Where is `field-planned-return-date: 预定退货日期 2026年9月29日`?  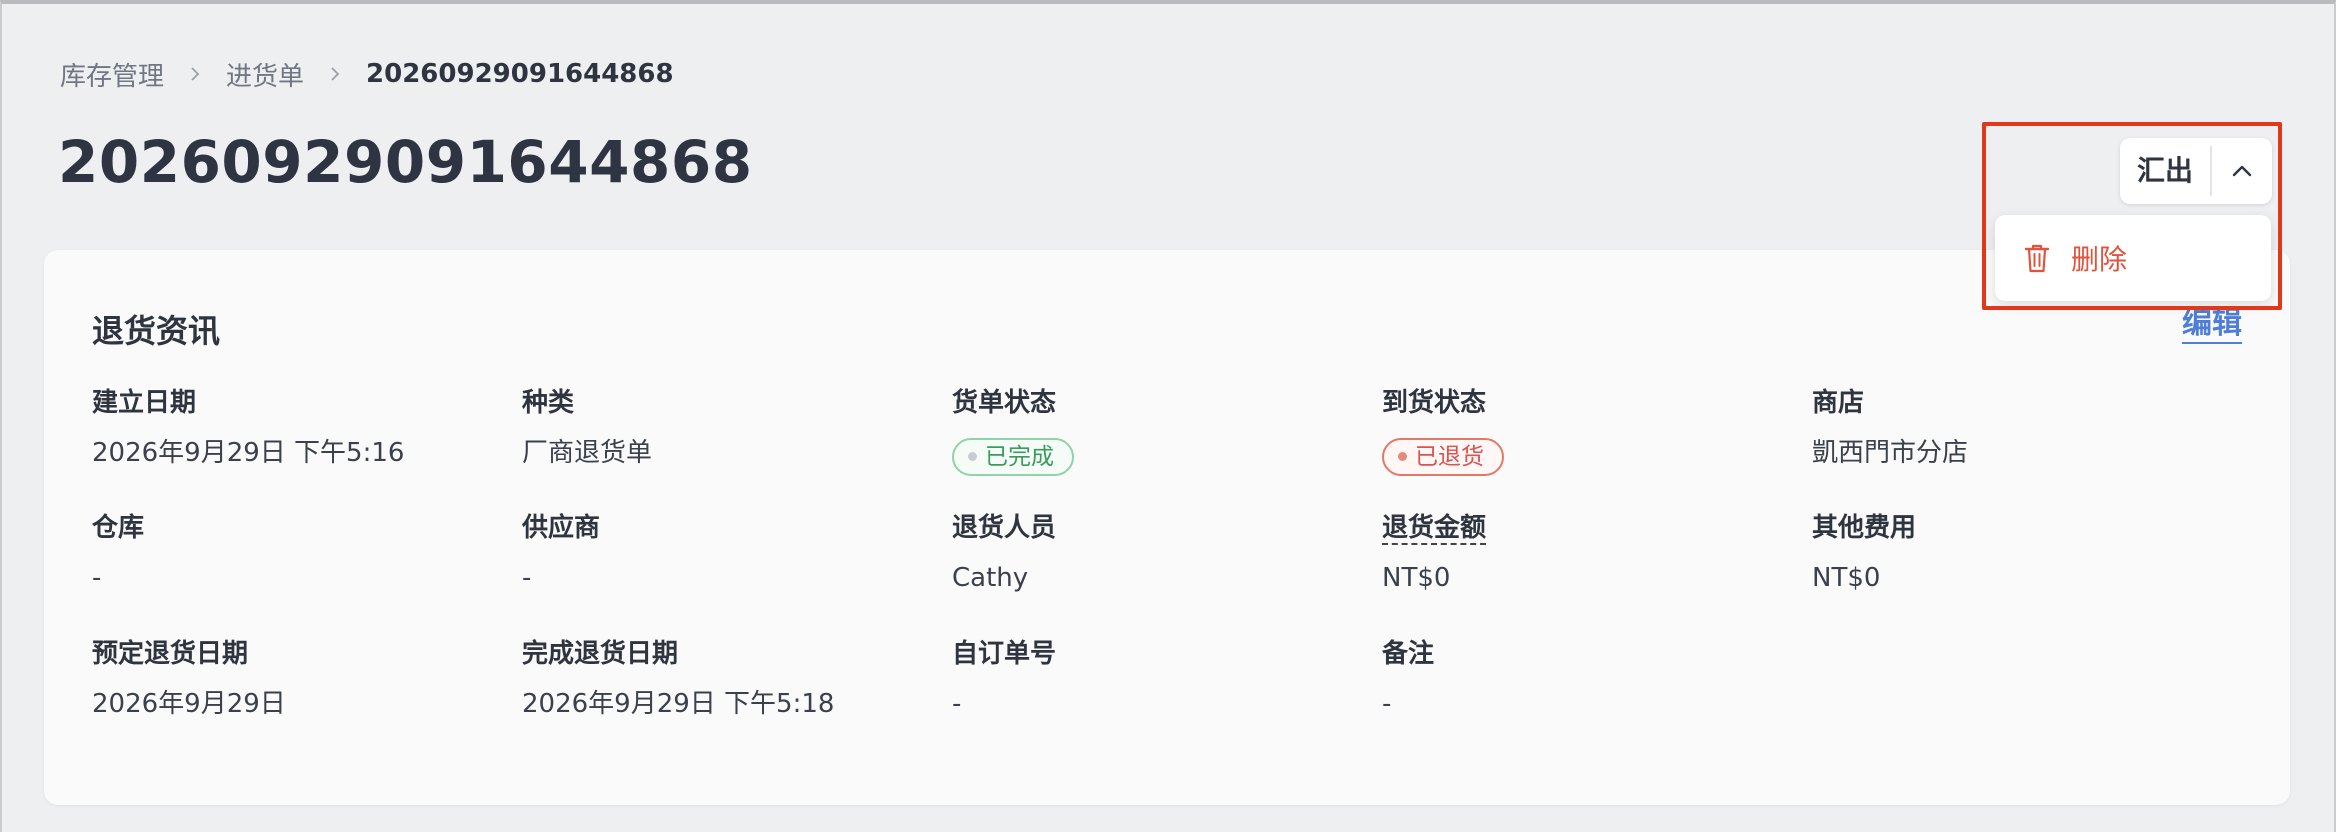
field-planned-return-date: 预定退货日期 2026年9月29日 is located at coordinates (292, 680).